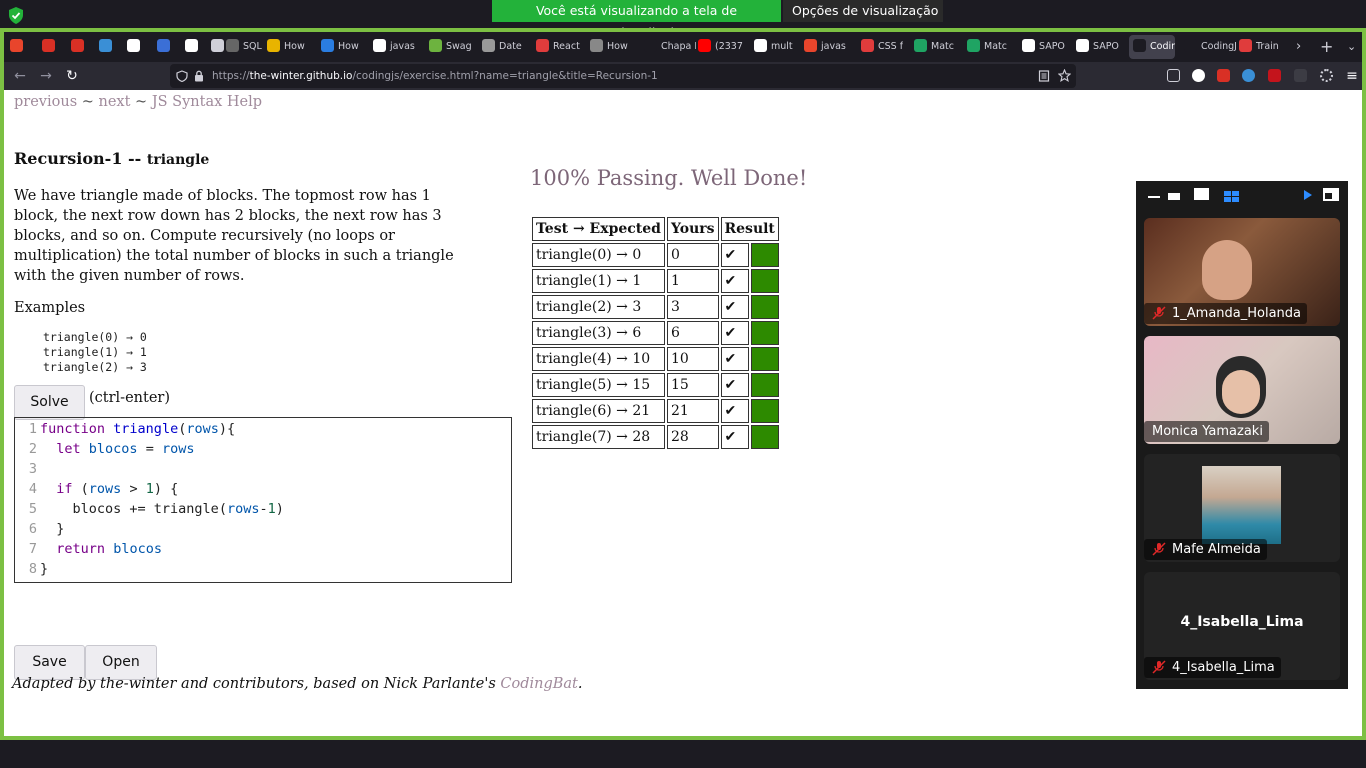 This screenshot has width=1366, height=768. What do you see at coordinates (450, 47) in the screenshot?
I see `browser-tab: Swag` at bounding box center [450, 47].